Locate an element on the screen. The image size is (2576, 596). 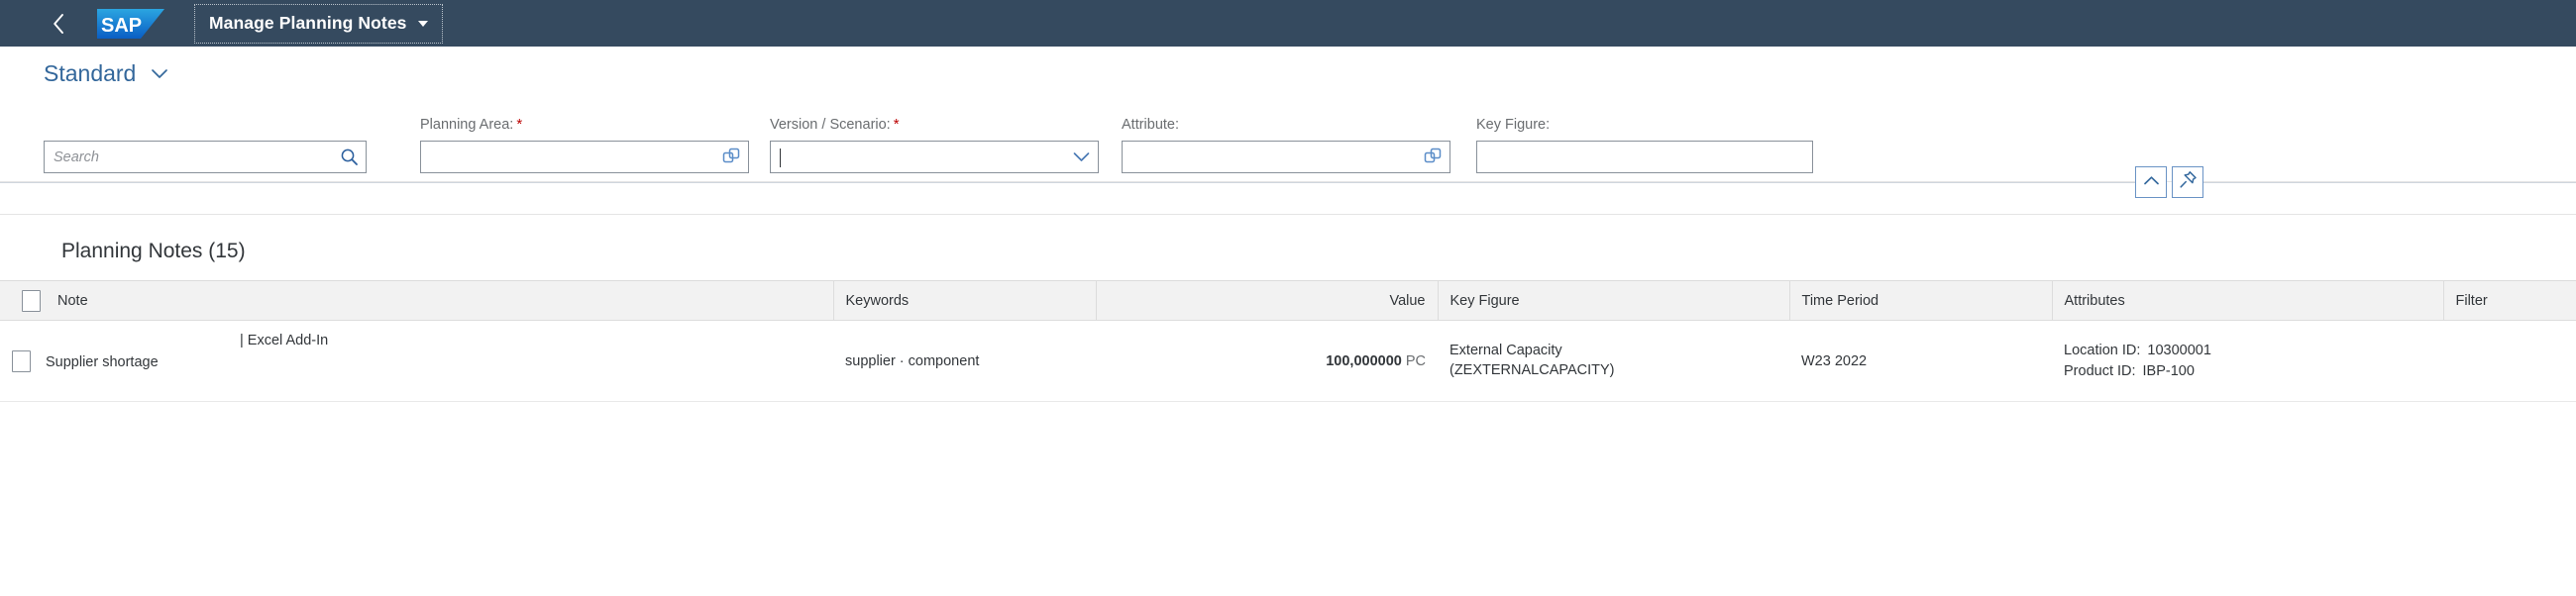
cell-note: | Excel Add-In Supplier shortage is located at coordinates (440, 361).